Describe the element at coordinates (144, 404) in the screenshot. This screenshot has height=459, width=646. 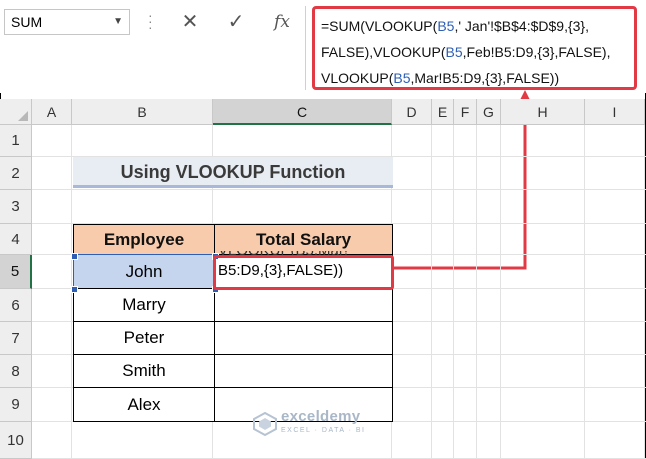
I see `employee-cell: Alex` at that location.